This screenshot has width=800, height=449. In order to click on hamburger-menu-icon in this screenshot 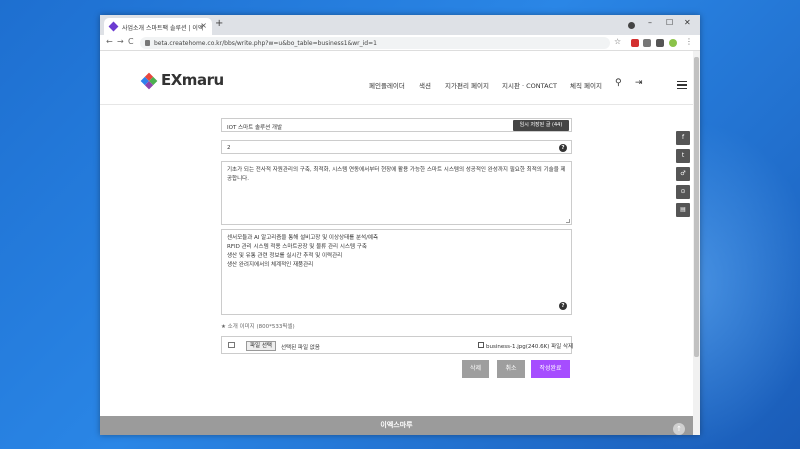, I will do `click(682, 85)`.